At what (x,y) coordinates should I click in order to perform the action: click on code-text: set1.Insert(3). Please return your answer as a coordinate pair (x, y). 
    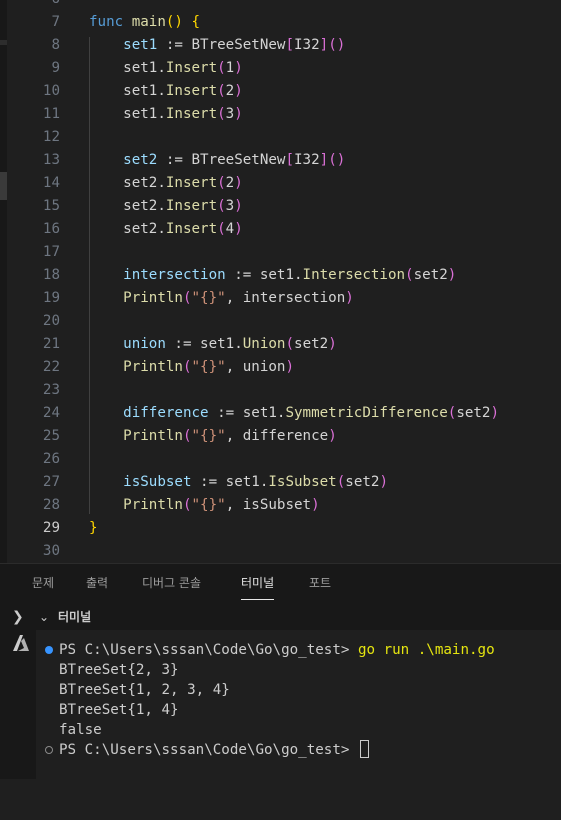
    Looking at the image, I should click on (166, 114).